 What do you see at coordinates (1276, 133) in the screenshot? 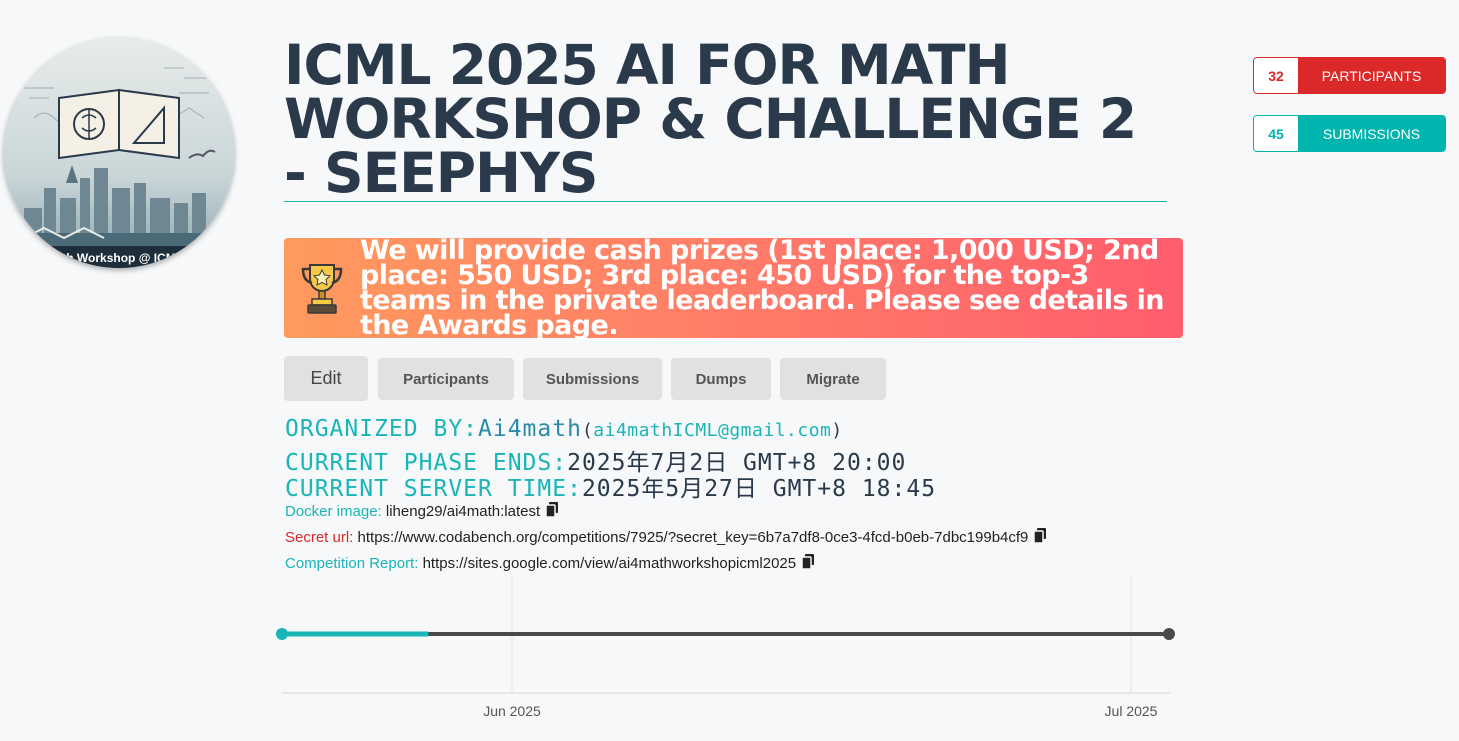
I see `submissions-count: 45` at bounding box center [1276, 133].